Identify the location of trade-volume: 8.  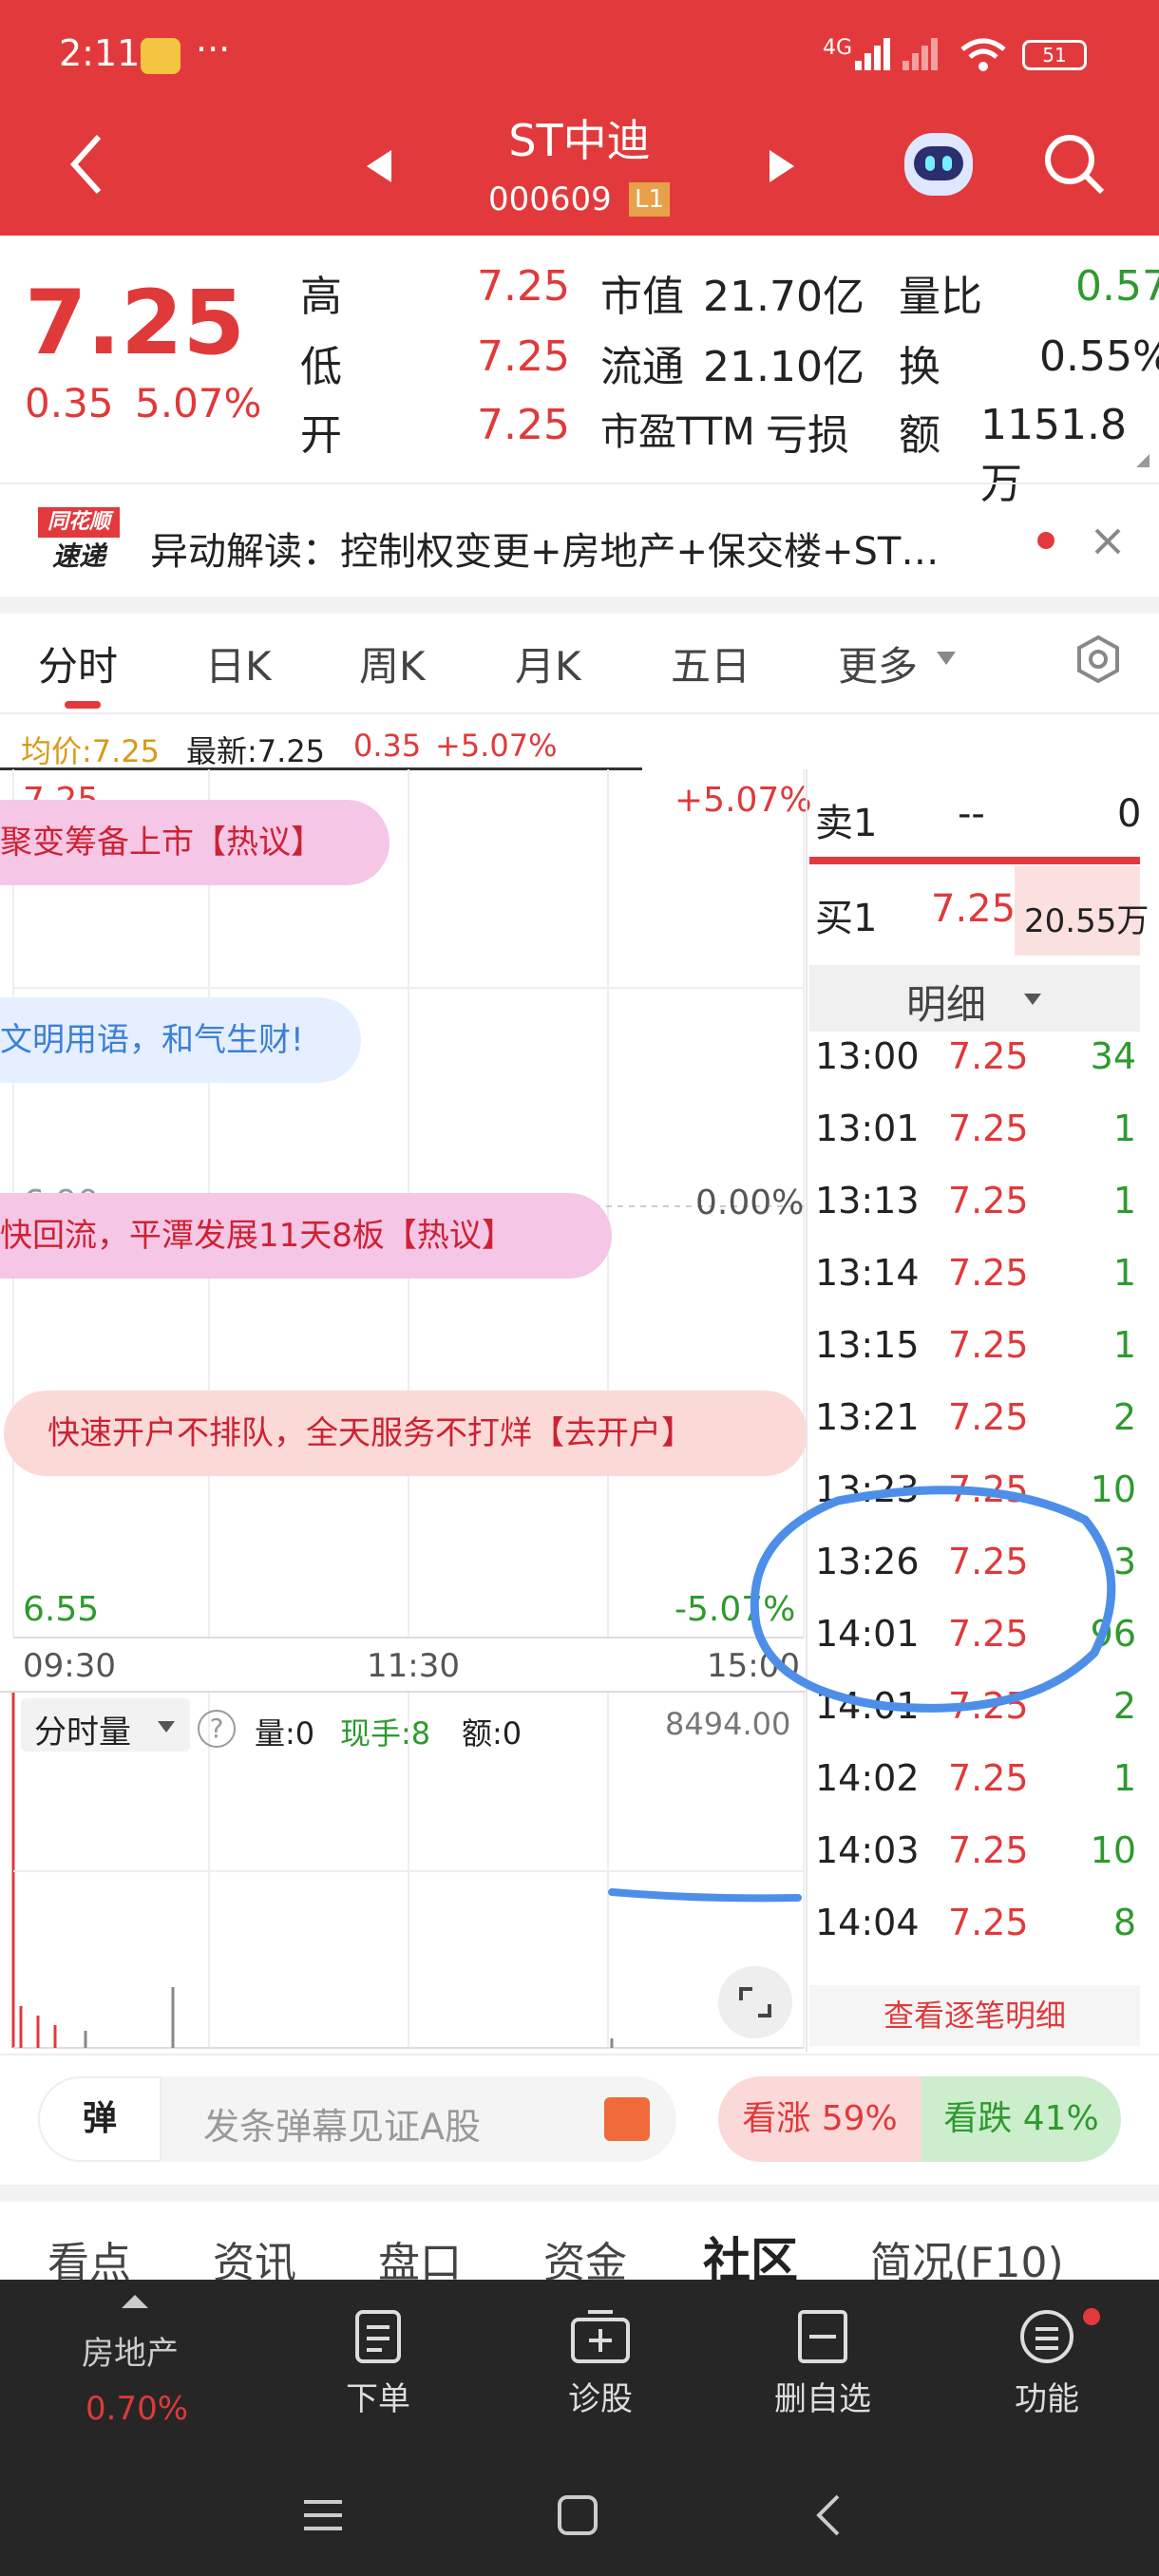
(1124, 1922).